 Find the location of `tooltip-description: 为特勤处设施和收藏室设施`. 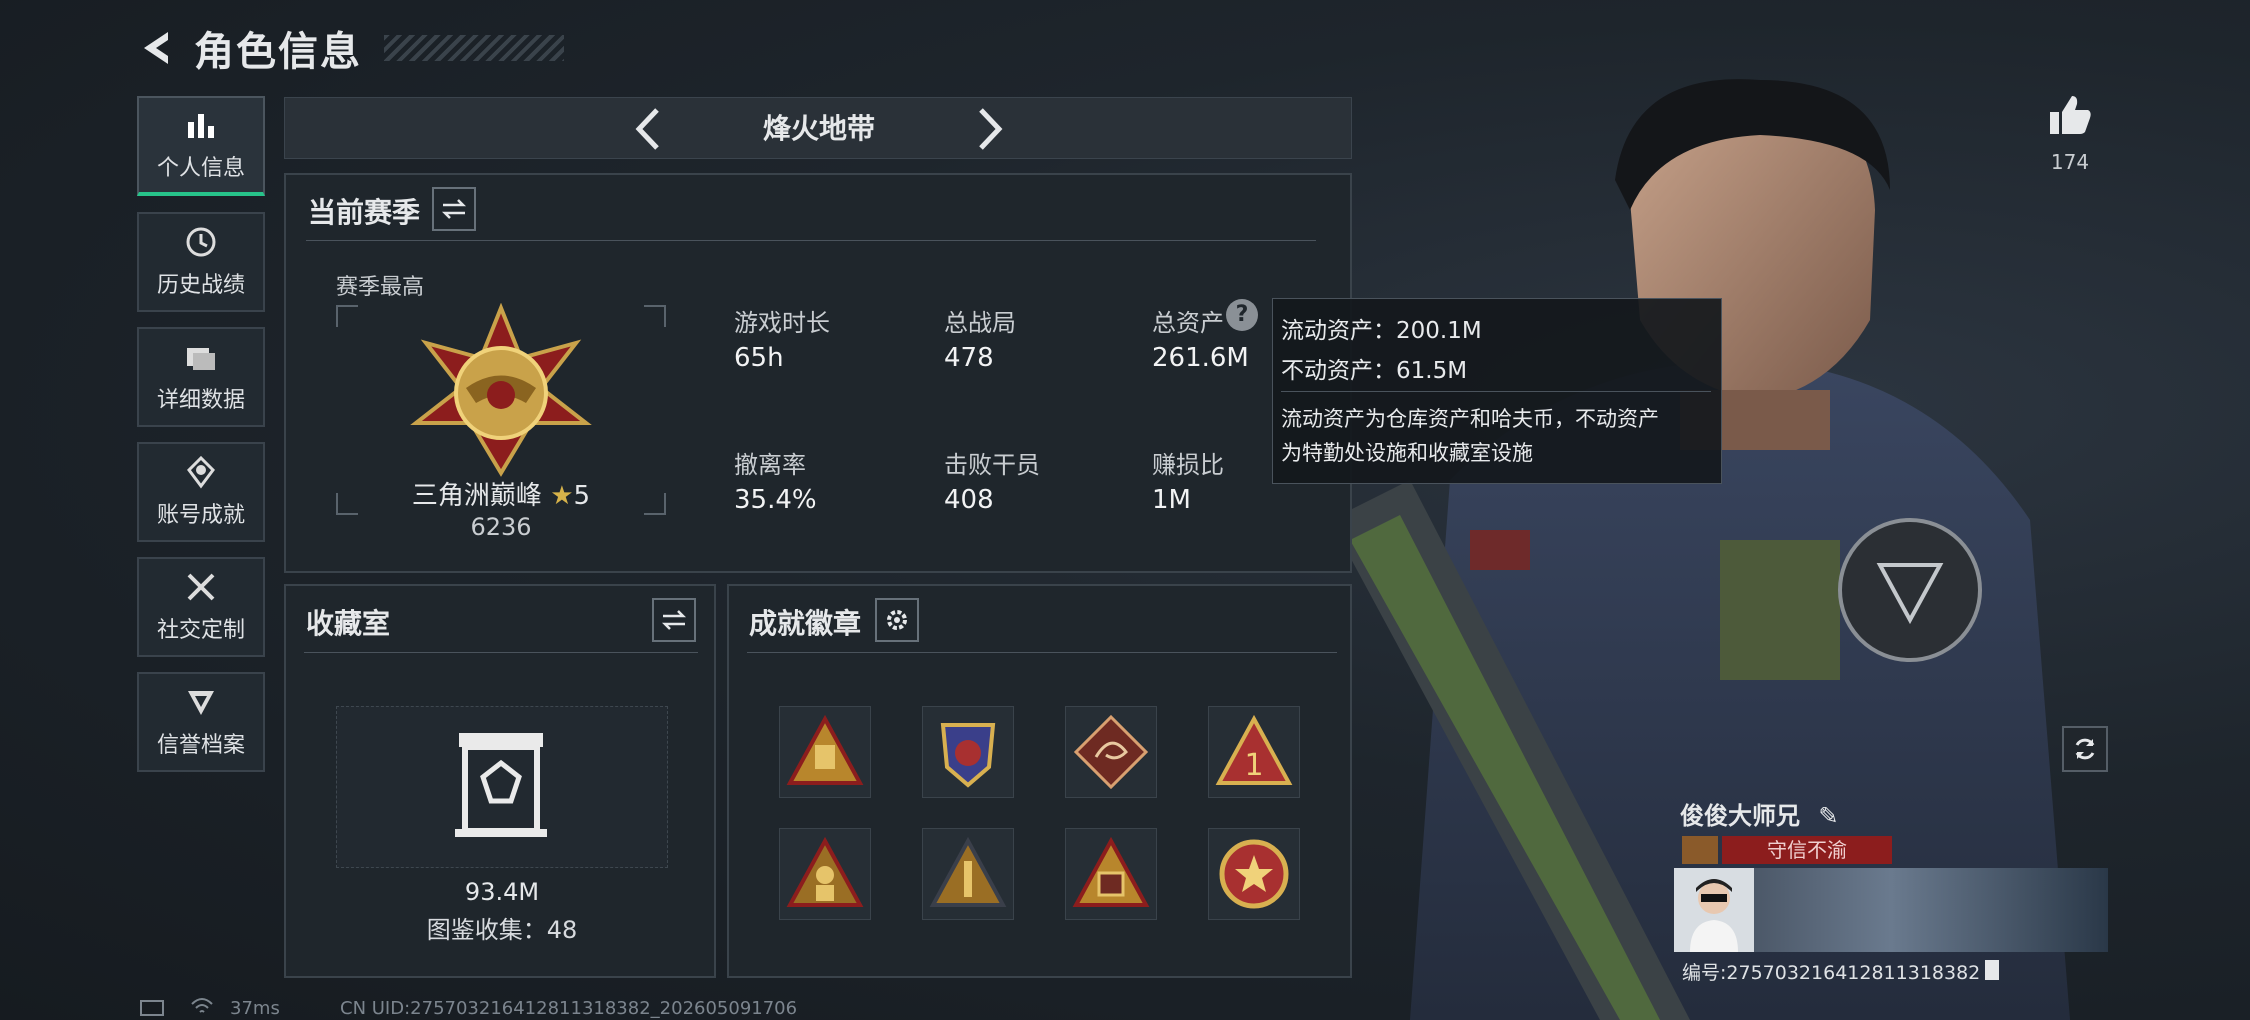

tooltip-description: 为特勤处设施和收藏室设施 is located at coordinates (1407, 453).